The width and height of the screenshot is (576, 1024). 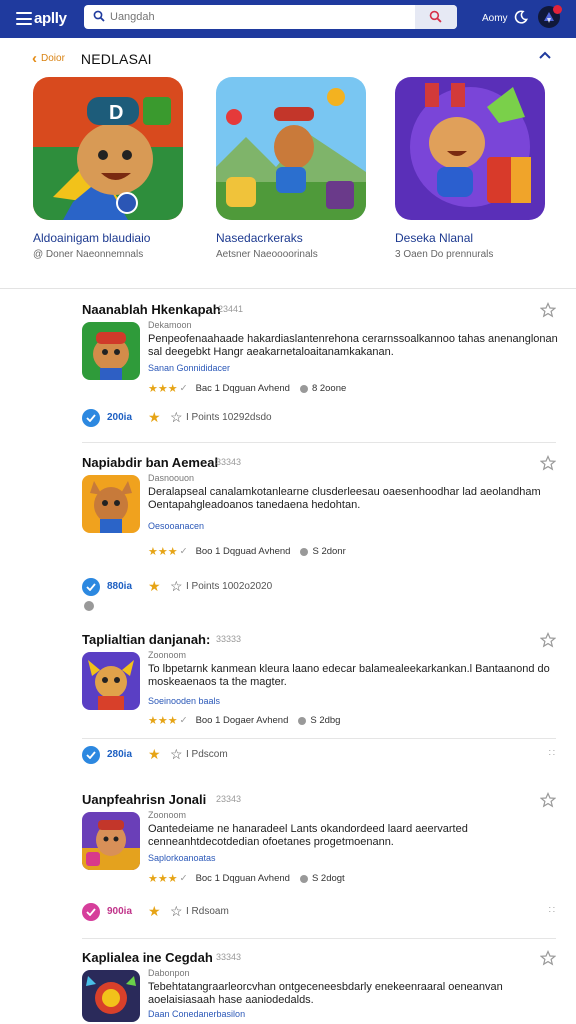 What do you see at coordinates (189, 368) in the screenshot?
I see `item-more-link: Sanan Gonnididacer` at bounding box center [189, 368].